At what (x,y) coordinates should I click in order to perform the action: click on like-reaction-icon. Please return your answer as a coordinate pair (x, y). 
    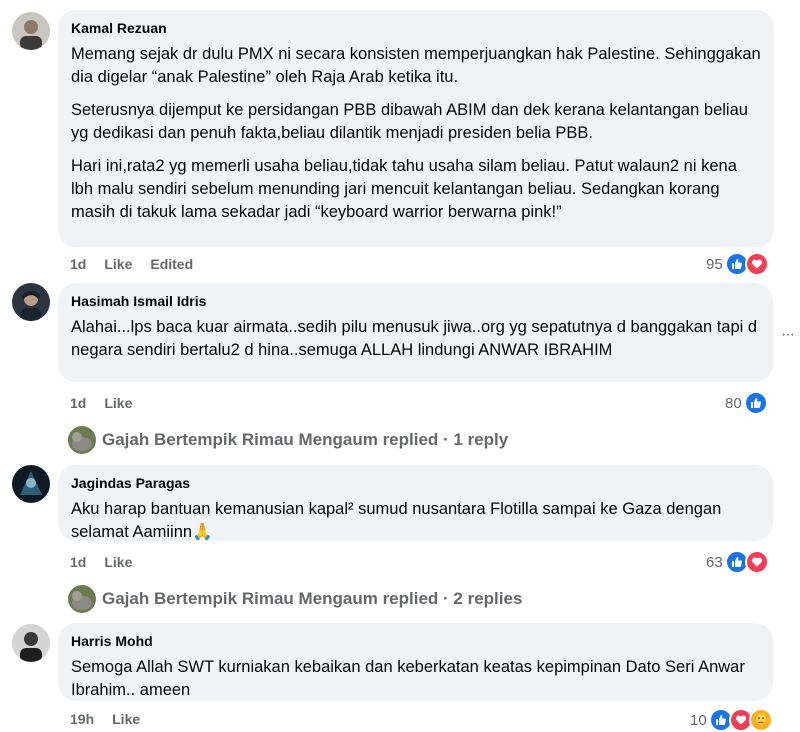
    Looking at the image, I should click on (755, 403).